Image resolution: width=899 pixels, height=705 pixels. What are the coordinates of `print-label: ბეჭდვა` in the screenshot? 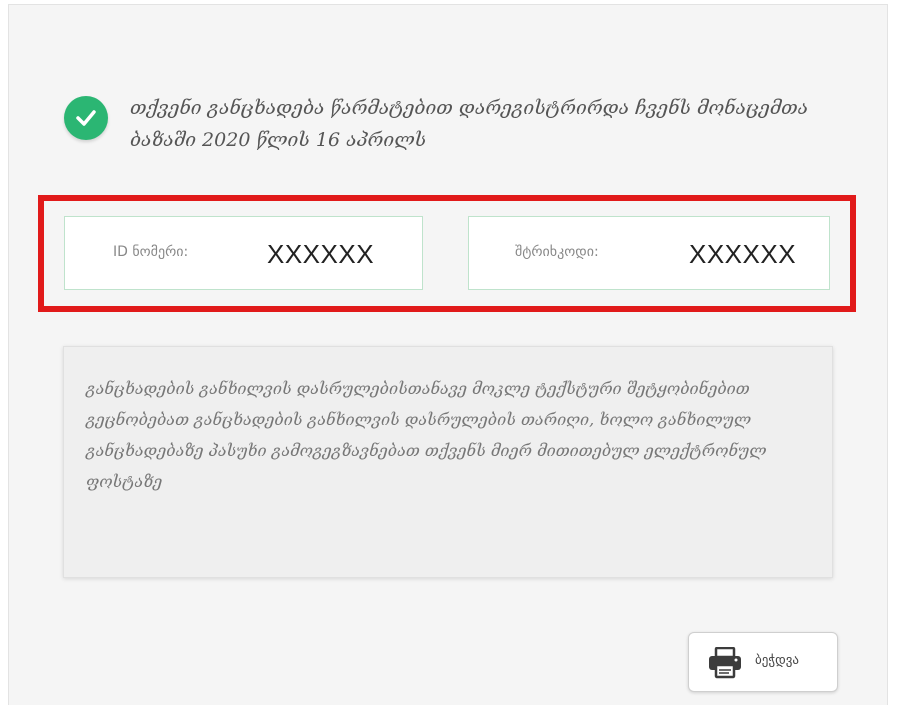 It's located at (777, 660).